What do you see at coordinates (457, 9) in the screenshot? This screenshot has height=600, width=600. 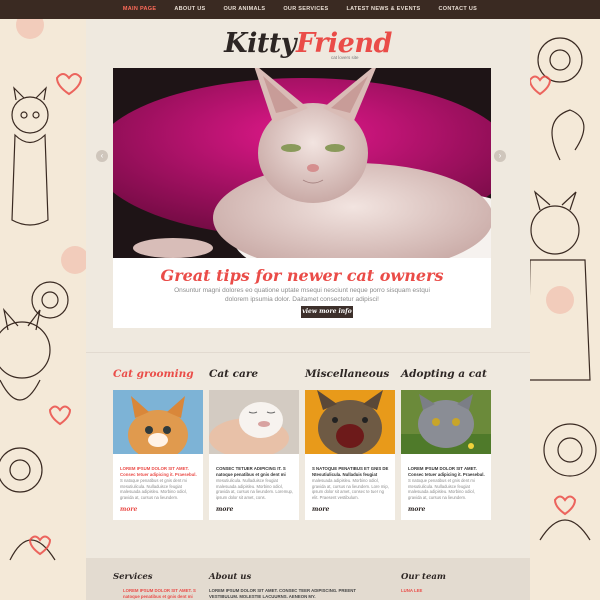 I see `nav-contact-us: CONTACT US` at bounding box center [457, 9].